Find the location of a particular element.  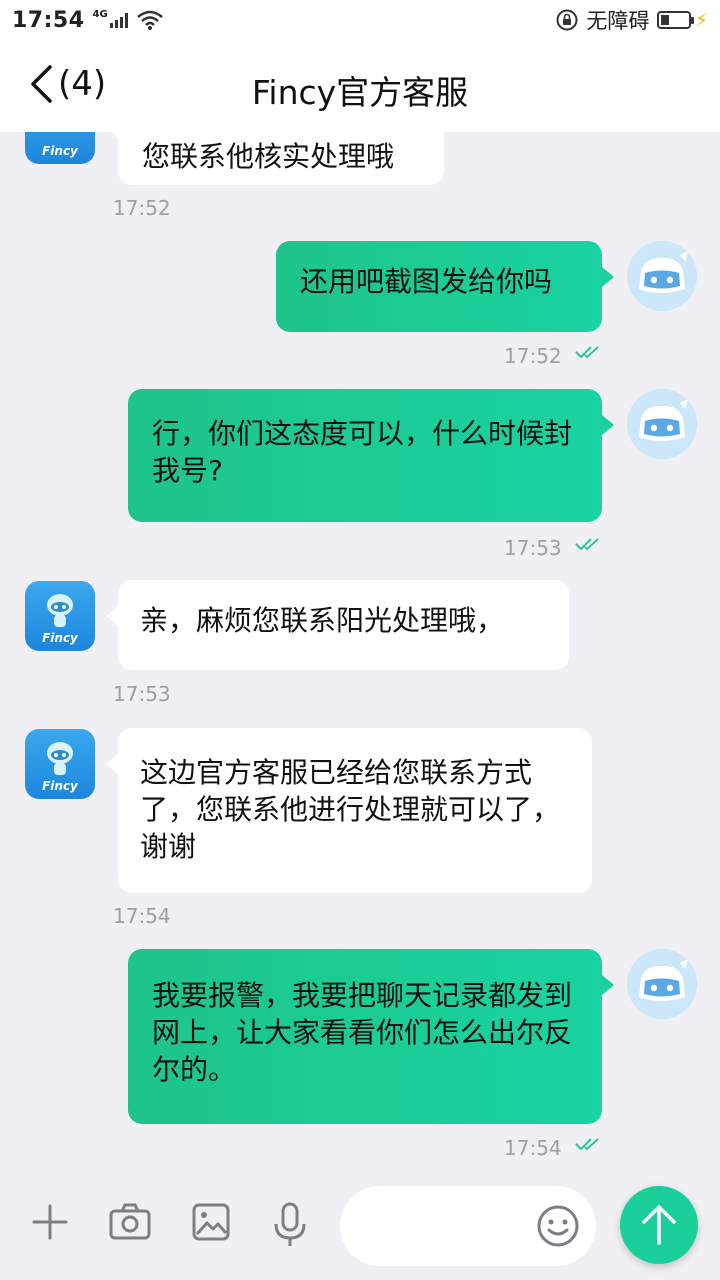

emoji-icon is located at coordinates (558, 1226).